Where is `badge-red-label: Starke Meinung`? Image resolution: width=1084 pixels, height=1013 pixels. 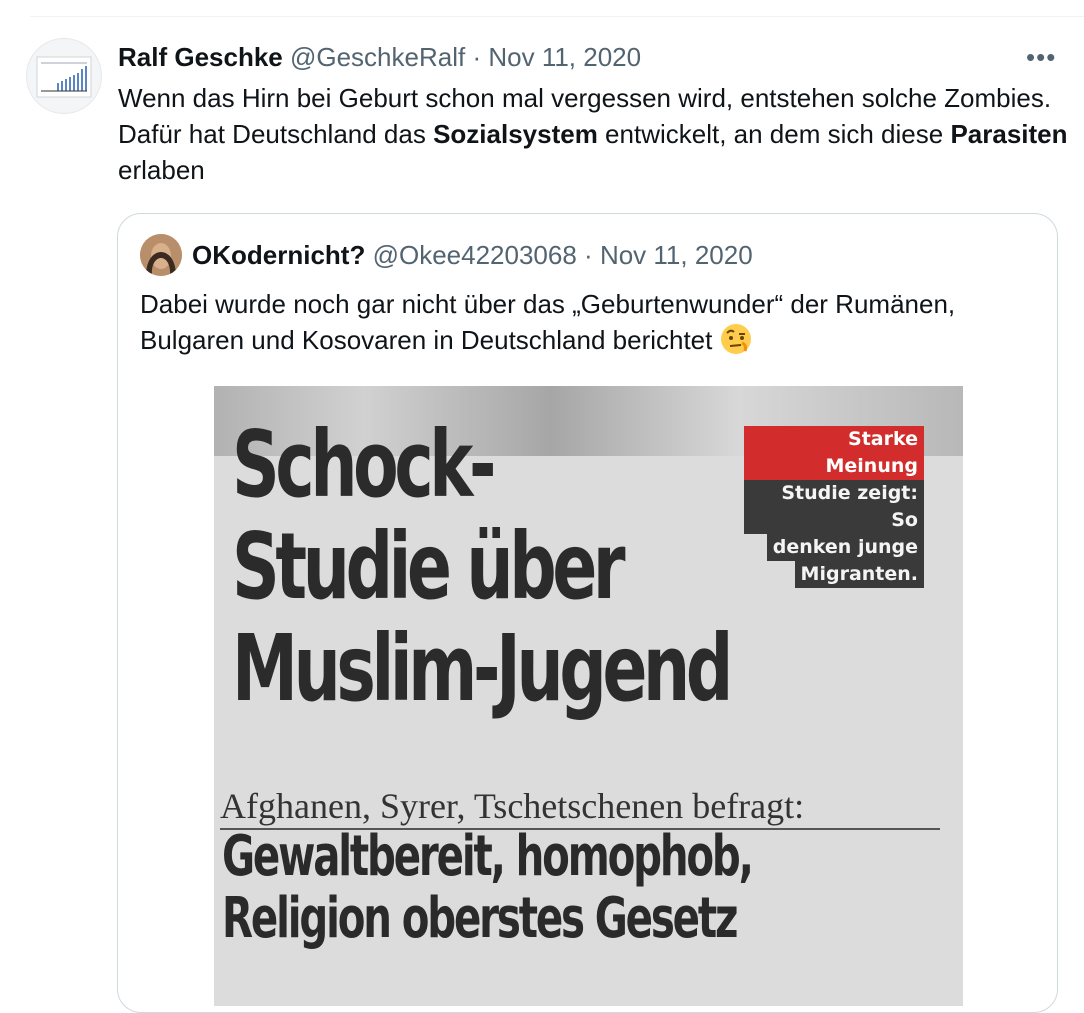
badge-red-label: Starke Meinung is located at coordinates (834, 453).